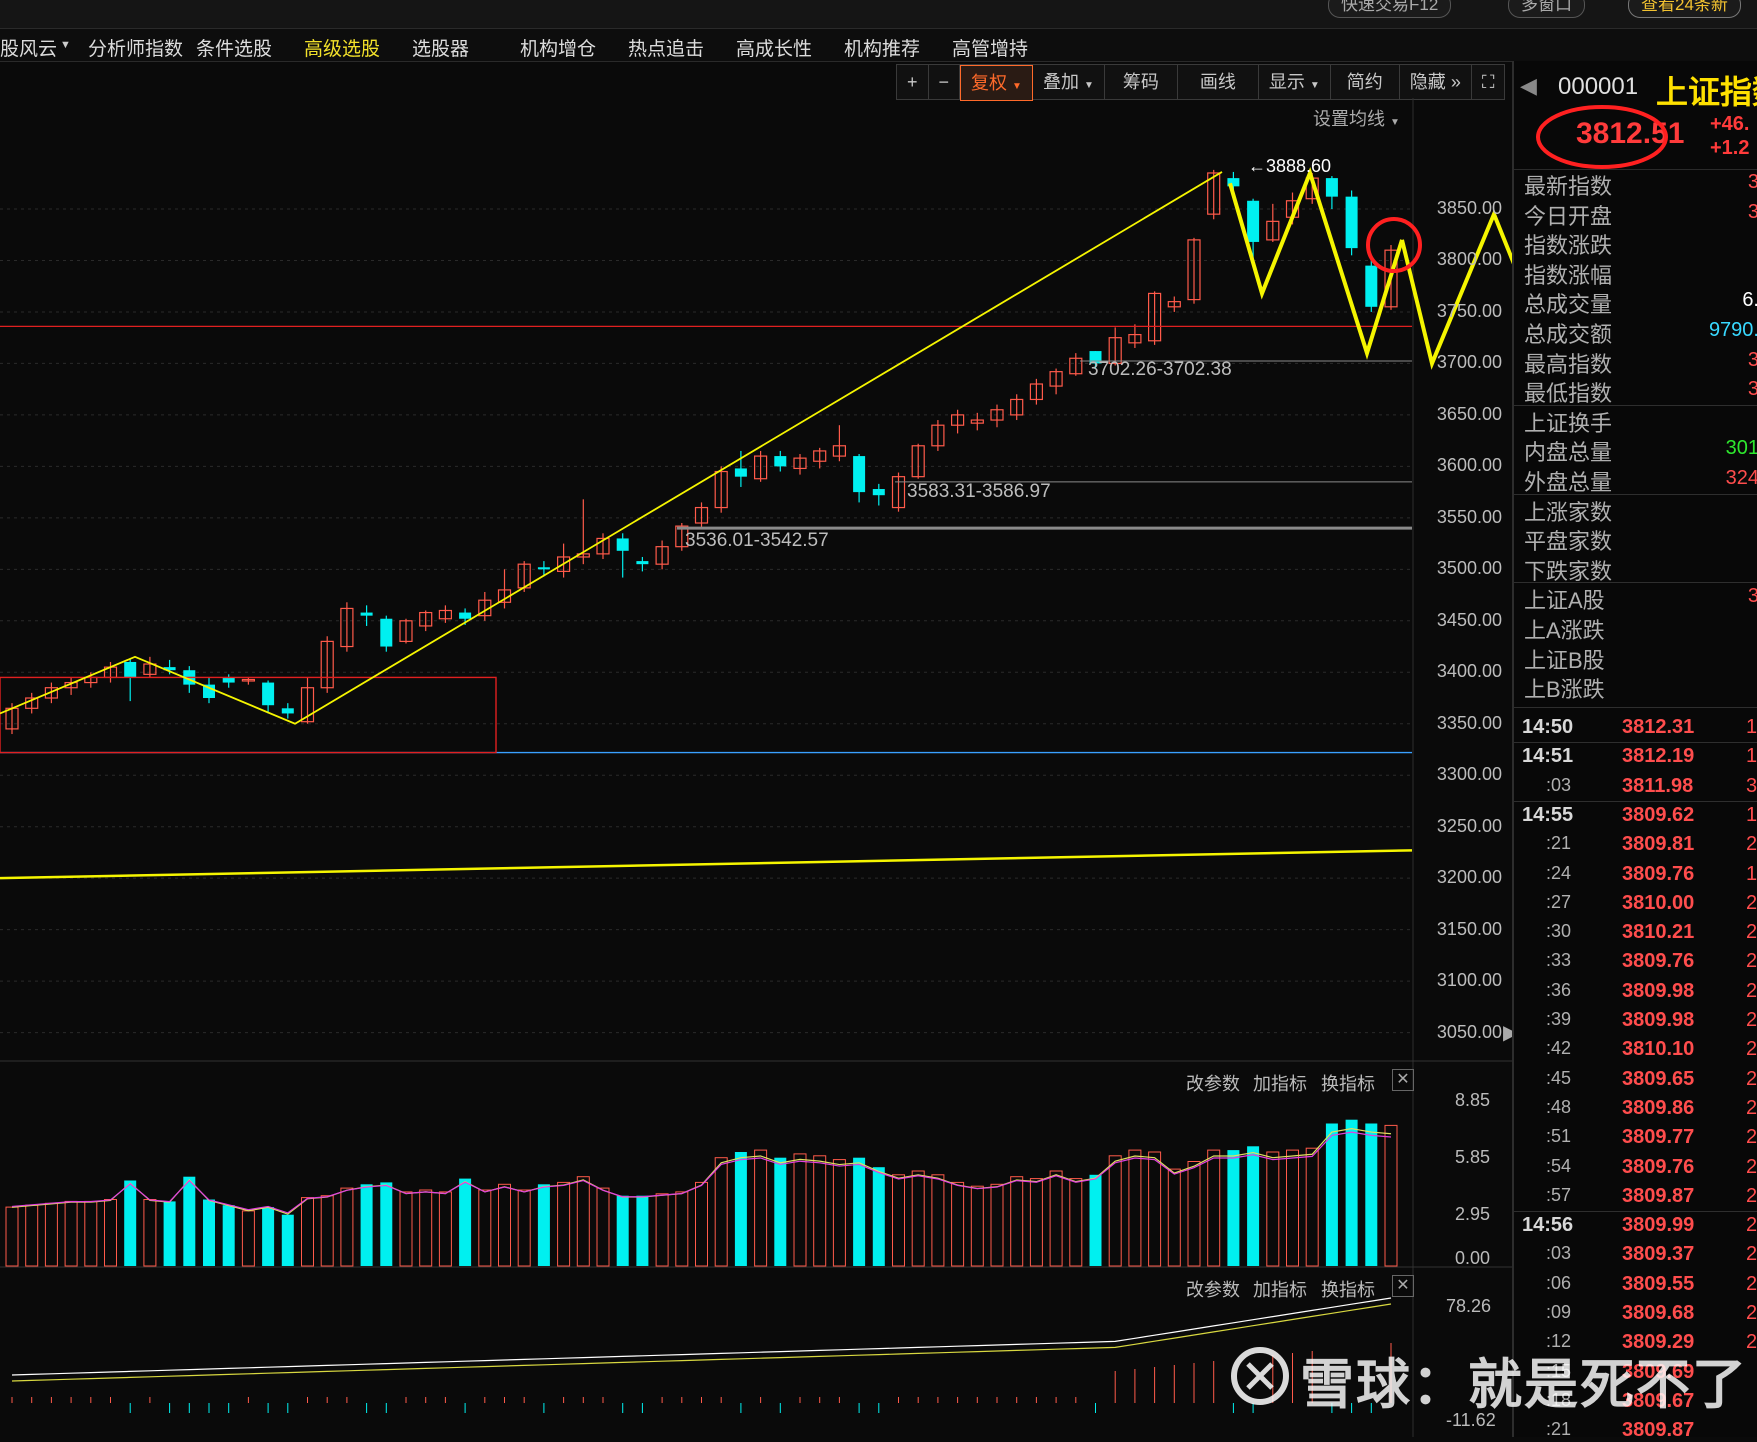 The image size is (1757, 1442). Describe the element at coordinates (1749, 300) in the screenshot. I see `quote-field-value: 6.` at that location.